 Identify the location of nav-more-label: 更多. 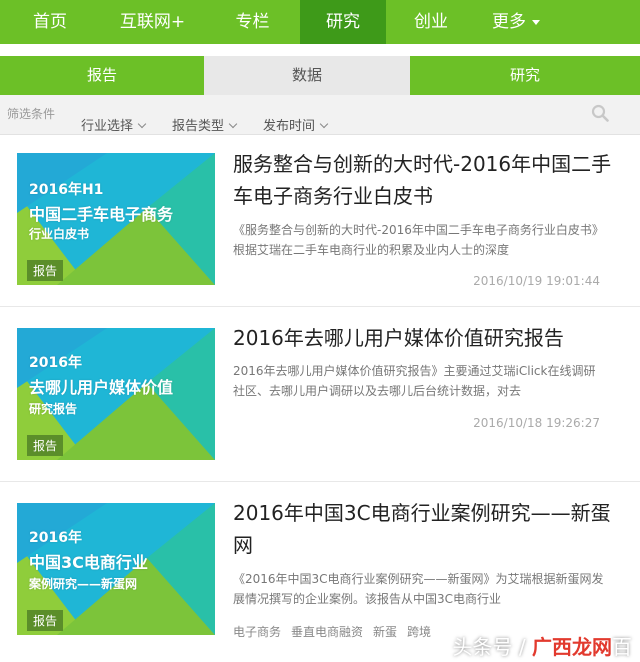
(509, 22).